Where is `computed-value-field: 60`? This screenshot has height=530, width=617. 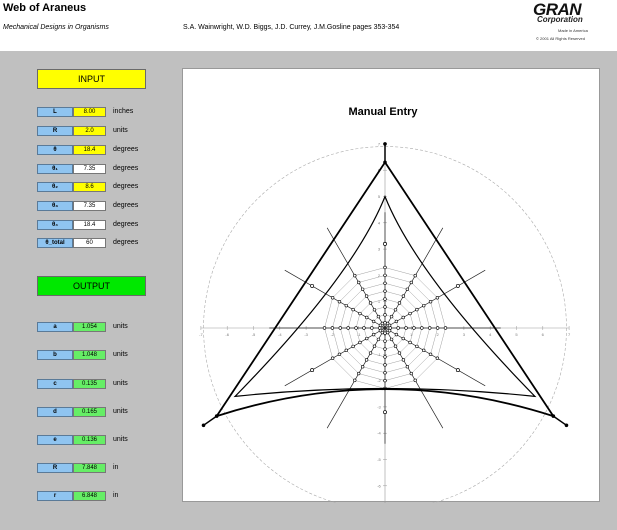
computed-value-field: 60 is located at coordinates (89, 243).